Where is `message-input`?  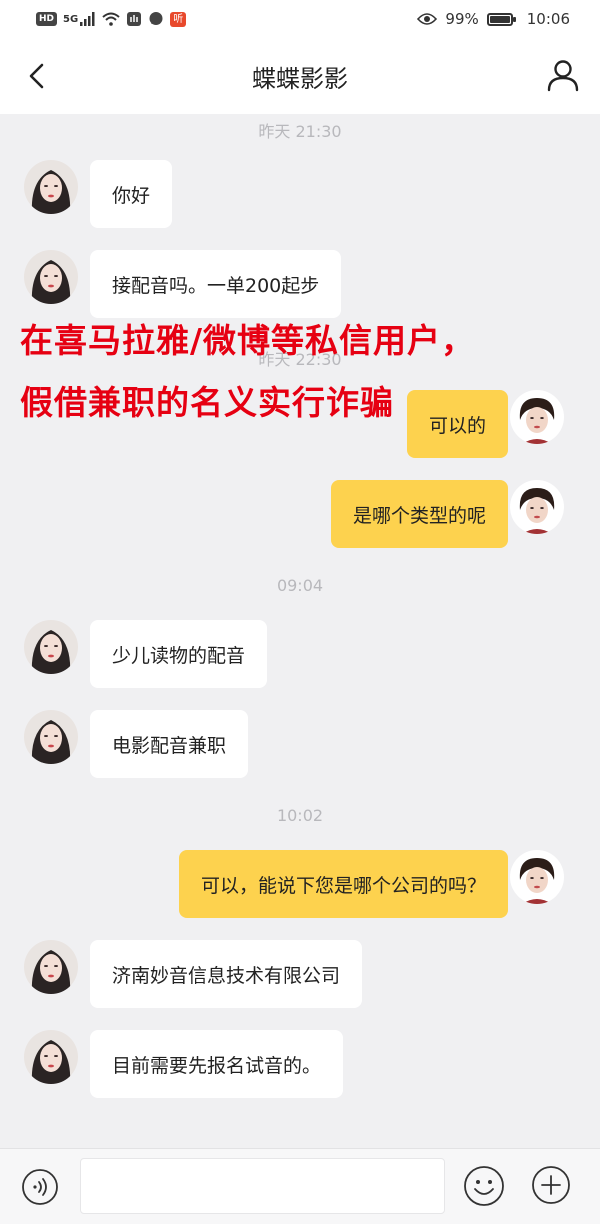 message-input is located at coordinates (262, 1186).